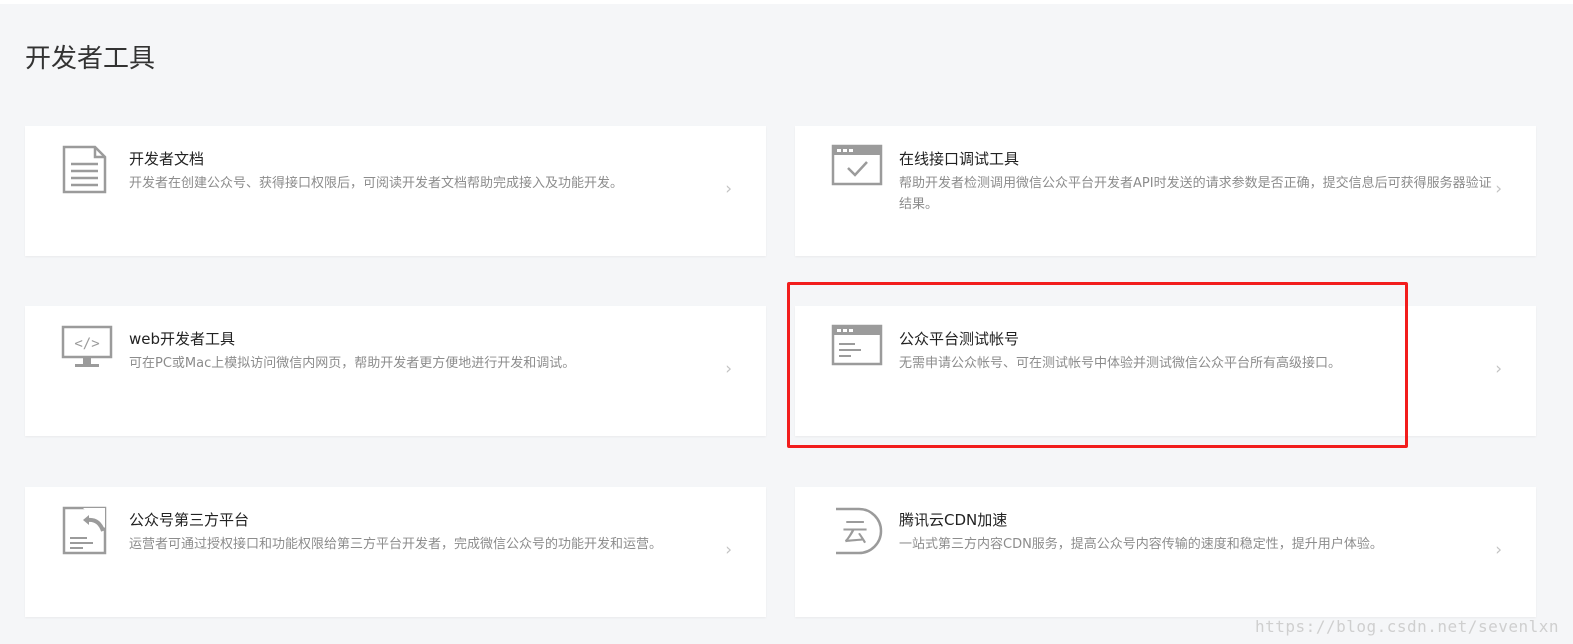 This screenshot has width=1573, height=644. Describe the element at coordinates (959, 159) in the screenshot. I see `card-title: 在线接口调试工具` at that location.